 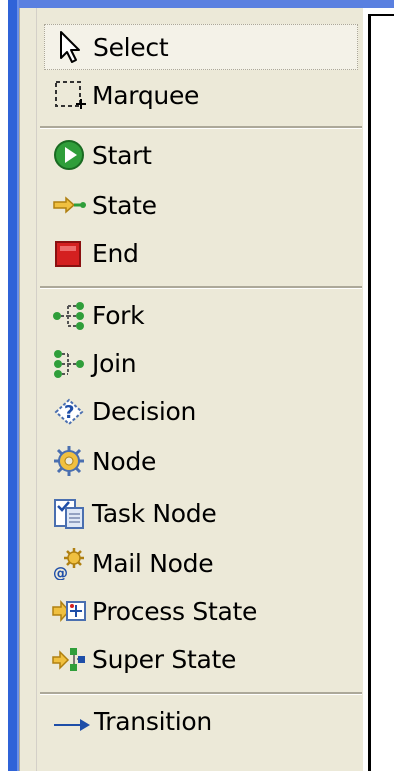 I want to click on palette-item-task-node: Task Node, so click(x=201, y=513).